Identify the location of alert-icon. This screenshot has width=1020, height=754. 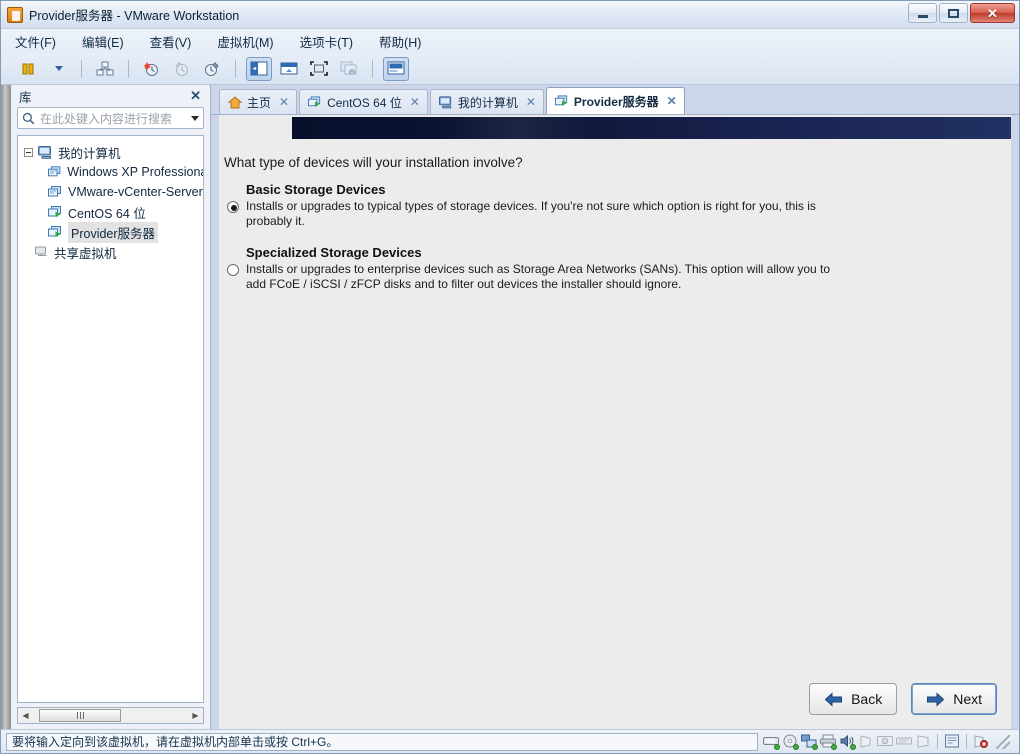
(981, 741).